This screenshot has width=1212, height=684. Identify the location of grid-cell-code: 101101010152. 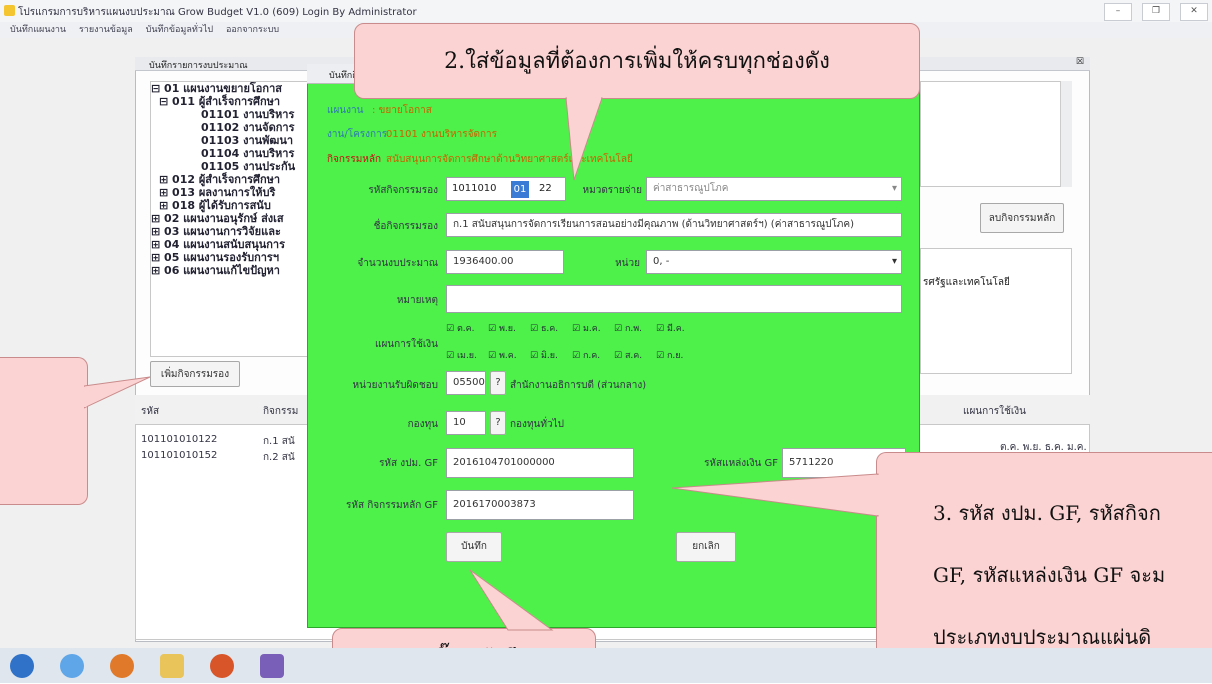
(179, 455).